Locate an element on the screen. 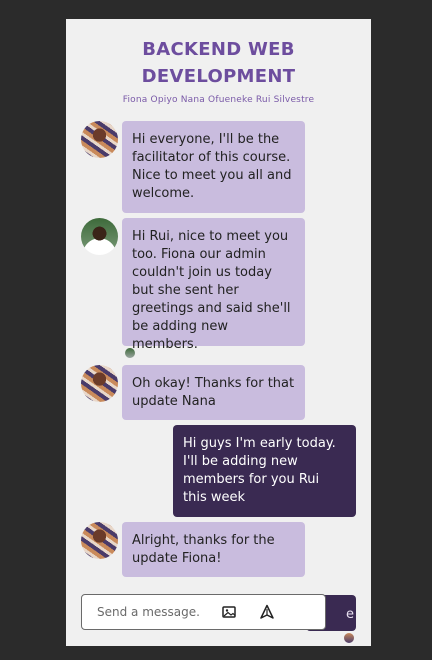  chat-title-line-2: DEVELOPMENT is located at coordinates (218, 76).